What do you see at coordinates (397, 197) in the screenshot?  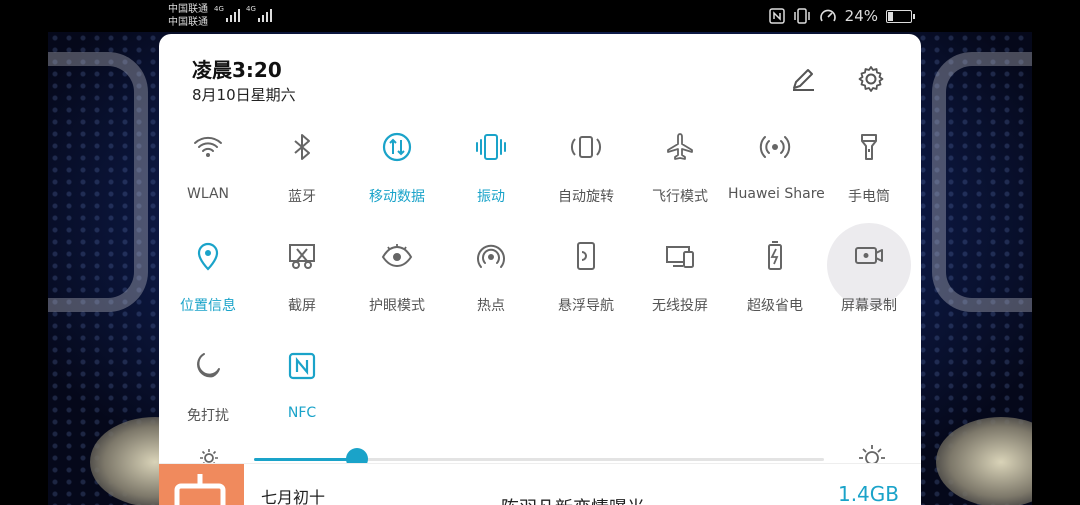 I see `tile-label: 移动数据` at bounding box center [397, 197].